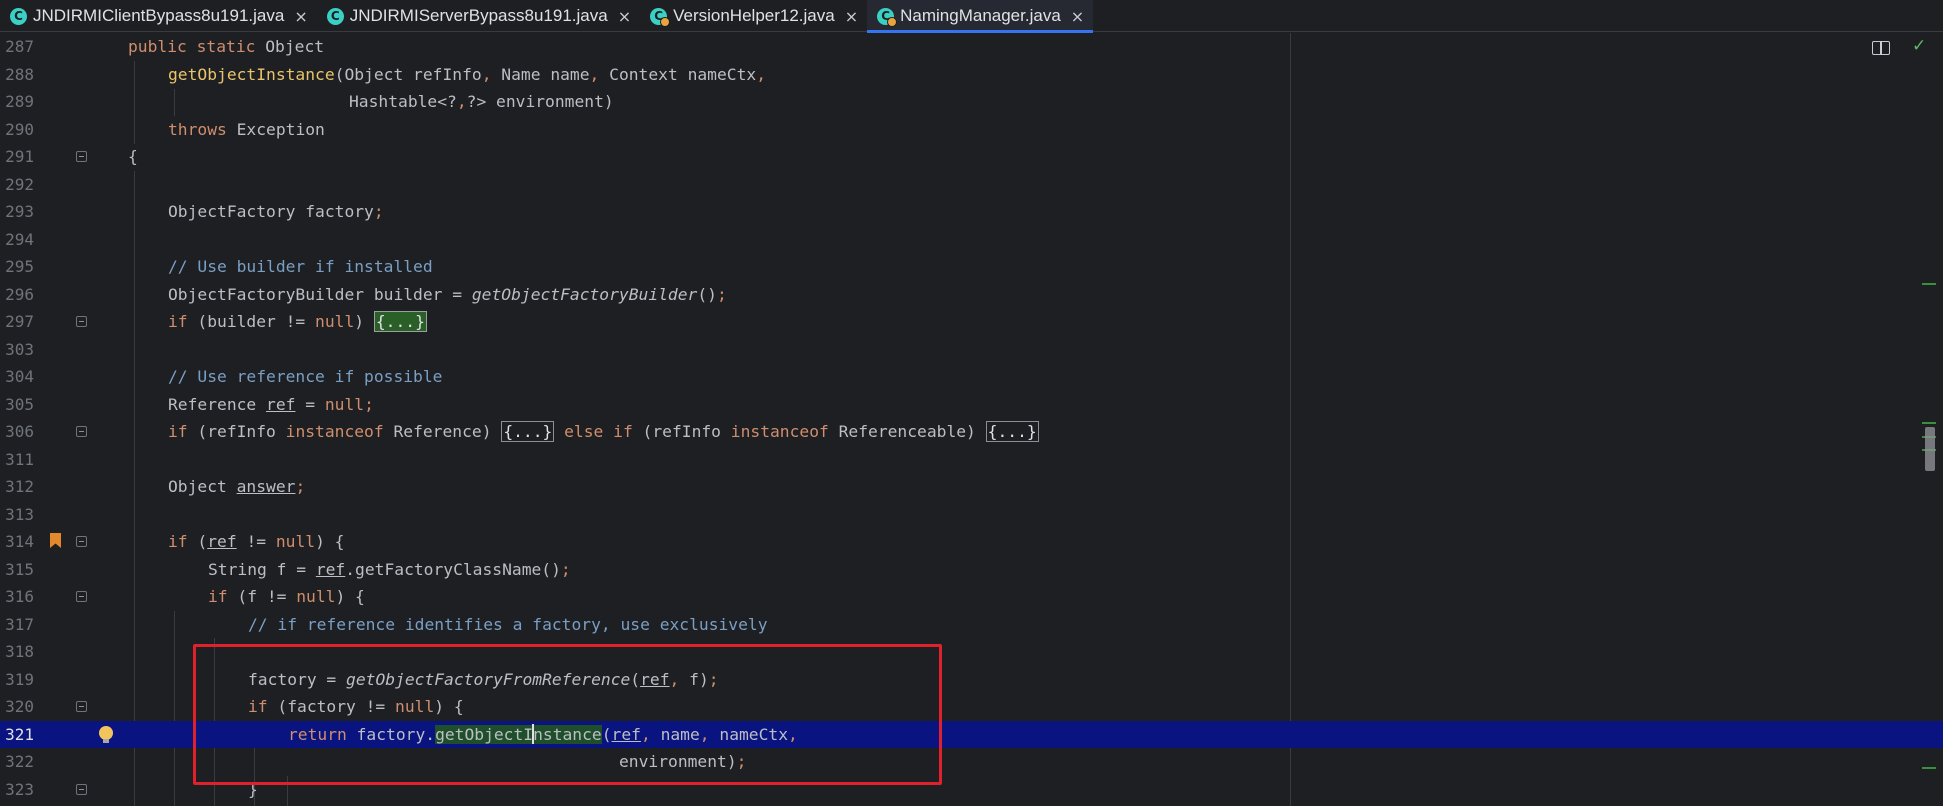 The height and width of the screenshot is (806, 1943). Describe the element at coordinates (246, 129) in the screenshot. I see `code-text: throws Exception` at that location.